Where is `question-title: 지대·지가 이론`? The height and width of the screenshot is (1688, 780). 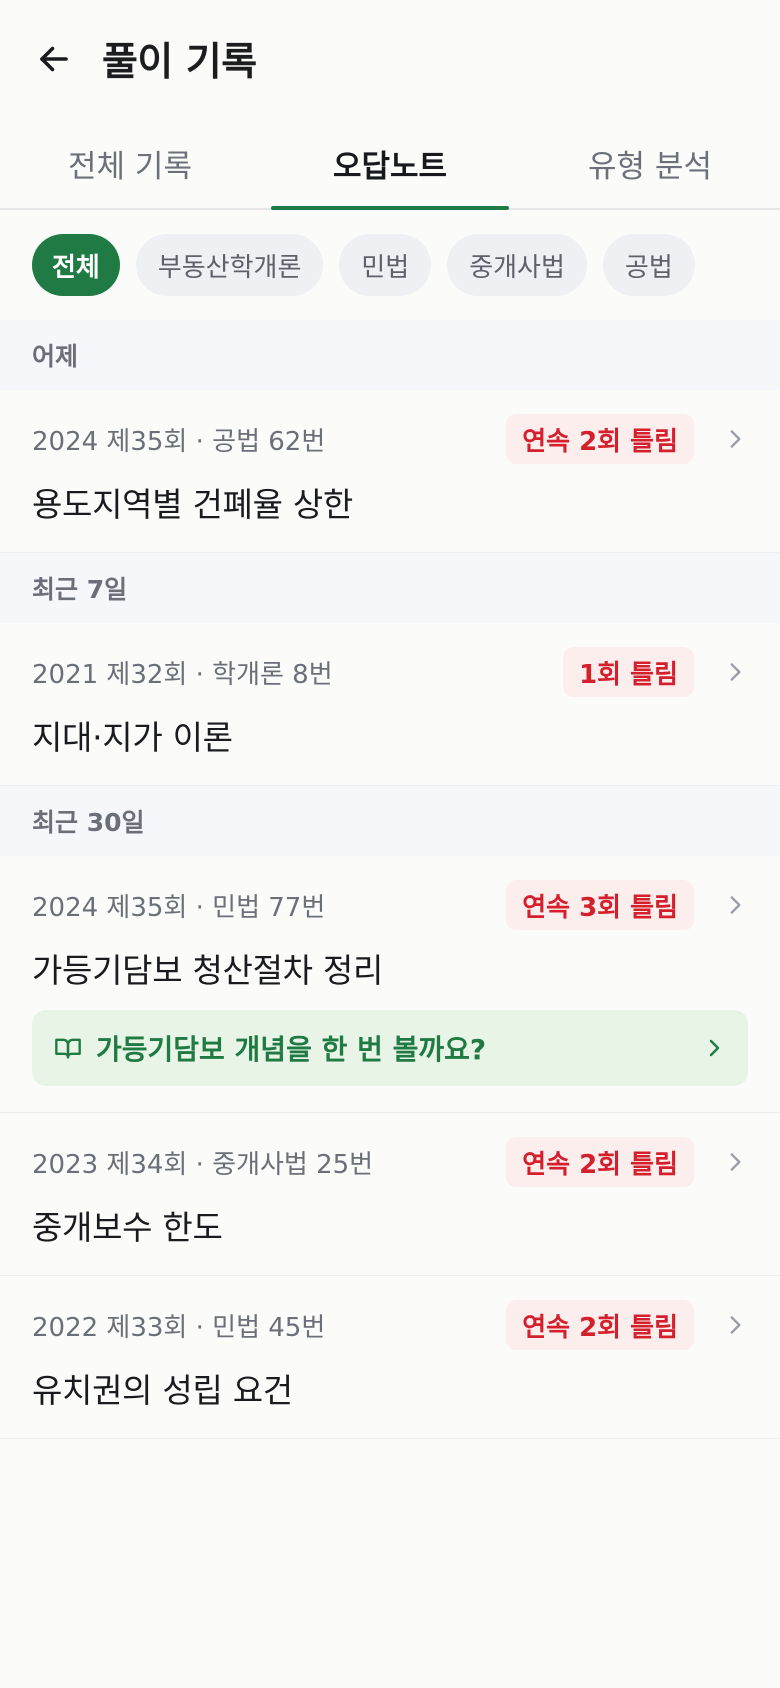 question-title: 지대·지가 이론 is located at coordinates (132, 737).